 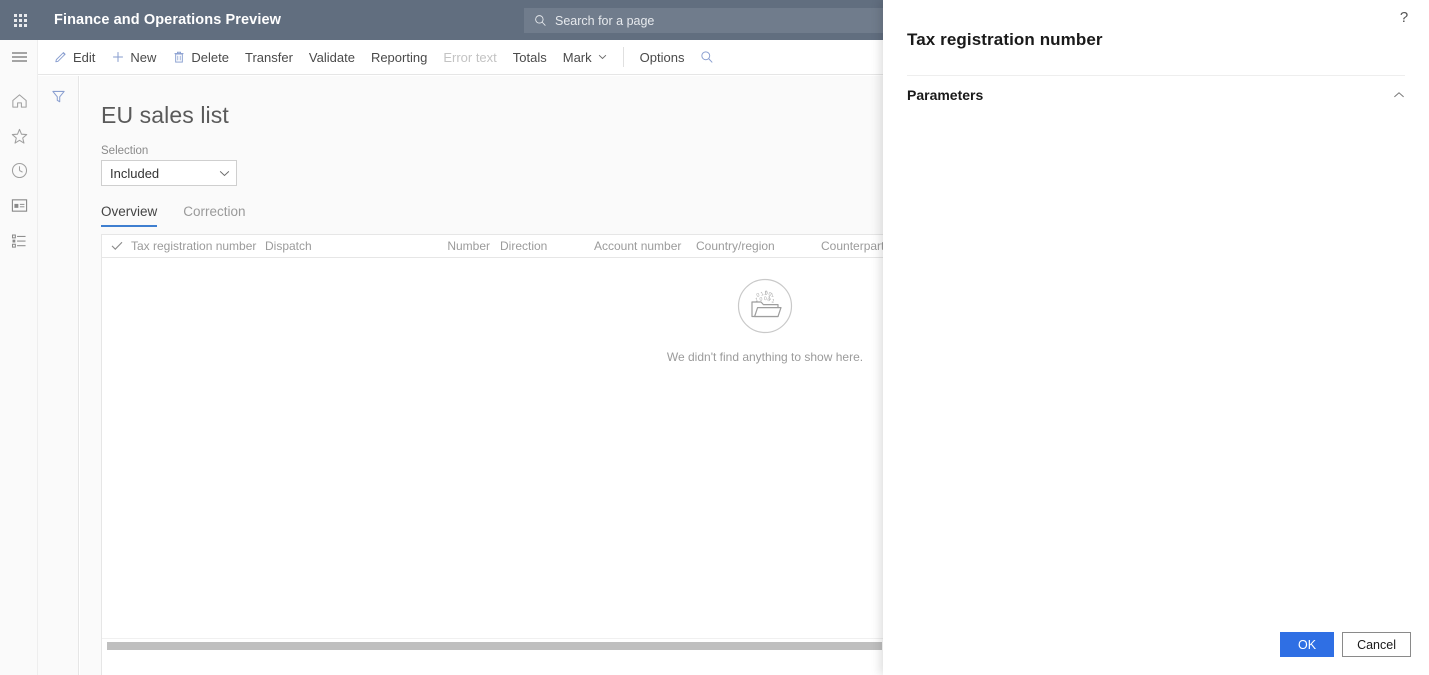 What do you see at coordinates (707, 57) in the screenshot?
I see `toolbar-search-icon` at bounding box center [707, 57].